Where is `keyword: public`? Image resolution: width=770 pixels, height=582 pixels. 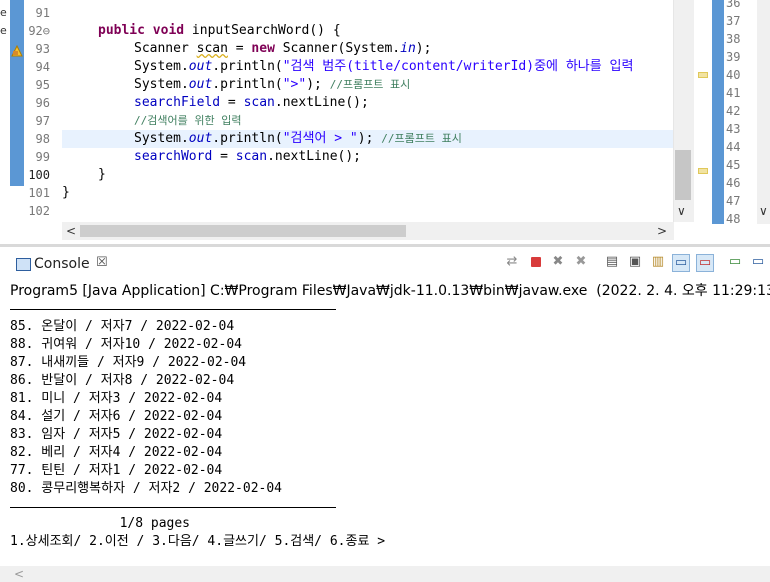
keyword: public is located at coordinates (121, 30).